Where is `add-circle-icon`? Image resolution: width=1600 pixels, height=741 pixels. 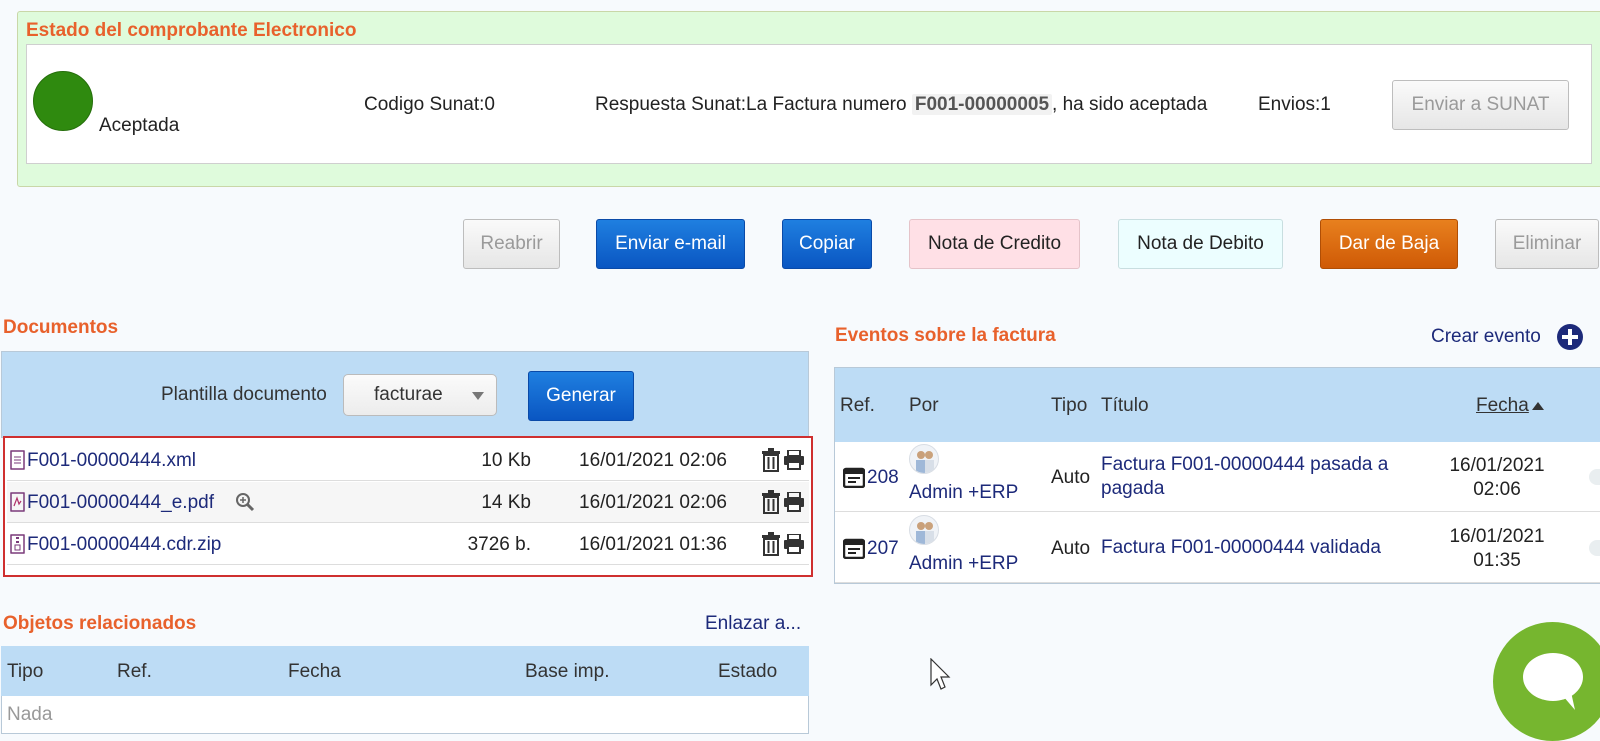
add-circle-icon is located at coordinates (1570, 337).